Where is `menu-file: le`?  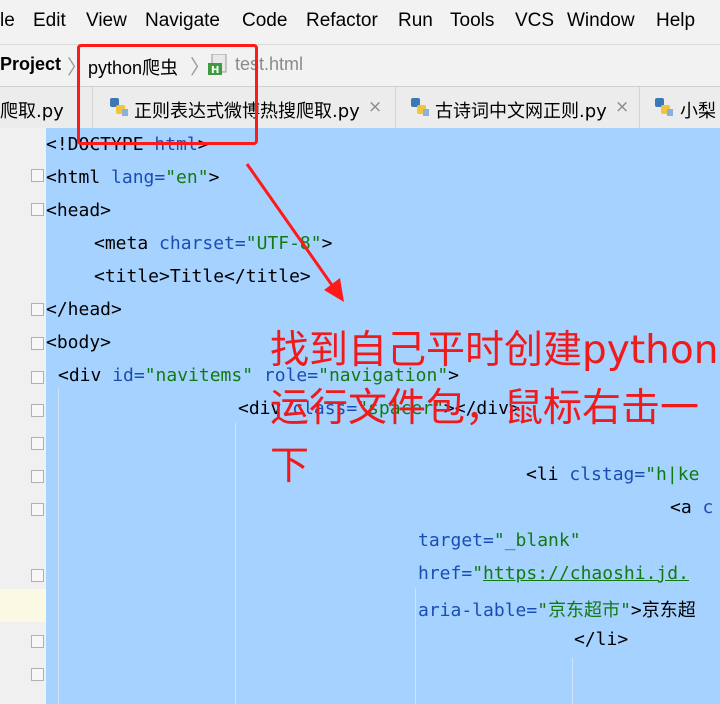 menu-file: le is located at coordinates (7, 21).